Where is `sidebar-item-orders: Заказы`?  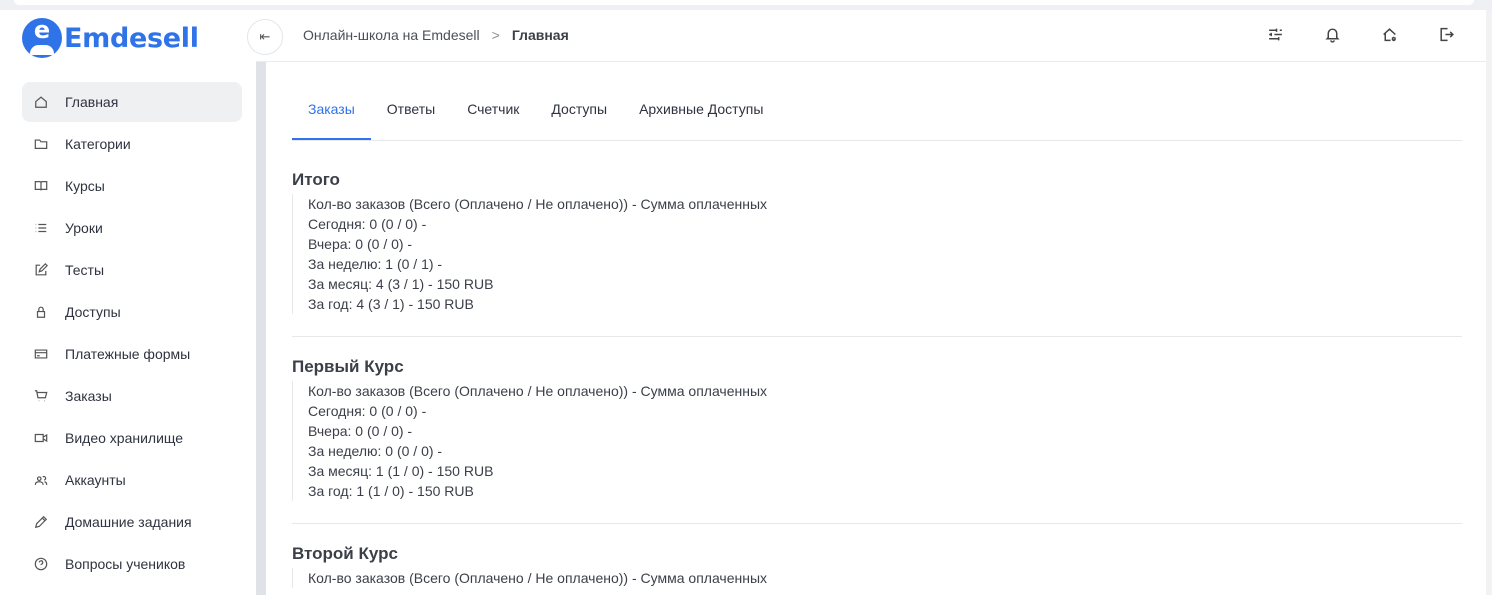 sidebar-item-orders: Заказы is located at coordinates (132, 396).